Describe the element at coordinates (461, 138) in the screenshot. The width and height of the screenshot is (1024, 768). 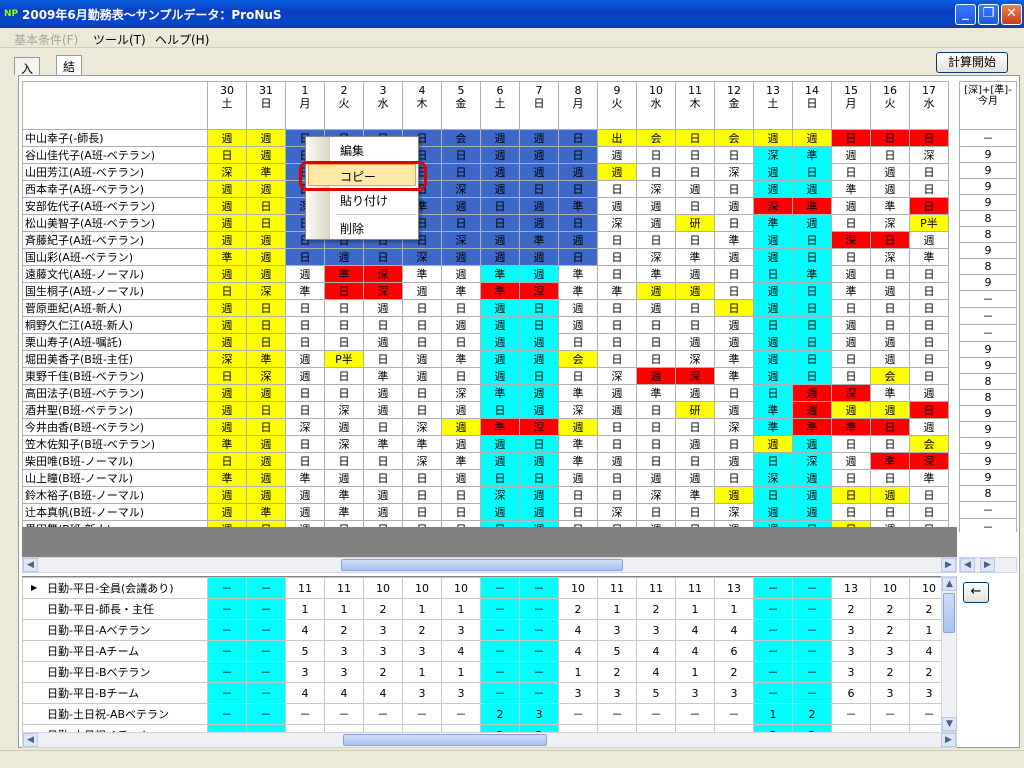
I see `shift-cell: 会` at that location.